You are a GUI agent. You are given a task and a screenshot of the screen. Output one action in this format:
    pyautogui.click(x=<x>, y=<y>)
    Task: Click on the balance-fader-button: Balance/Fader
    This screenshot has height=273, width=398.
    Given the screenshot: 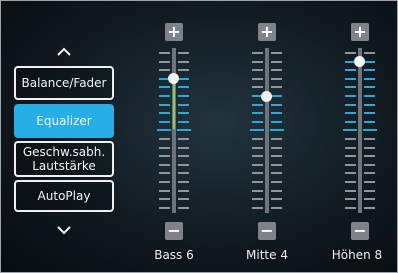 What is the action you would take?
    pyautogui.click(x=64, y=83)
    